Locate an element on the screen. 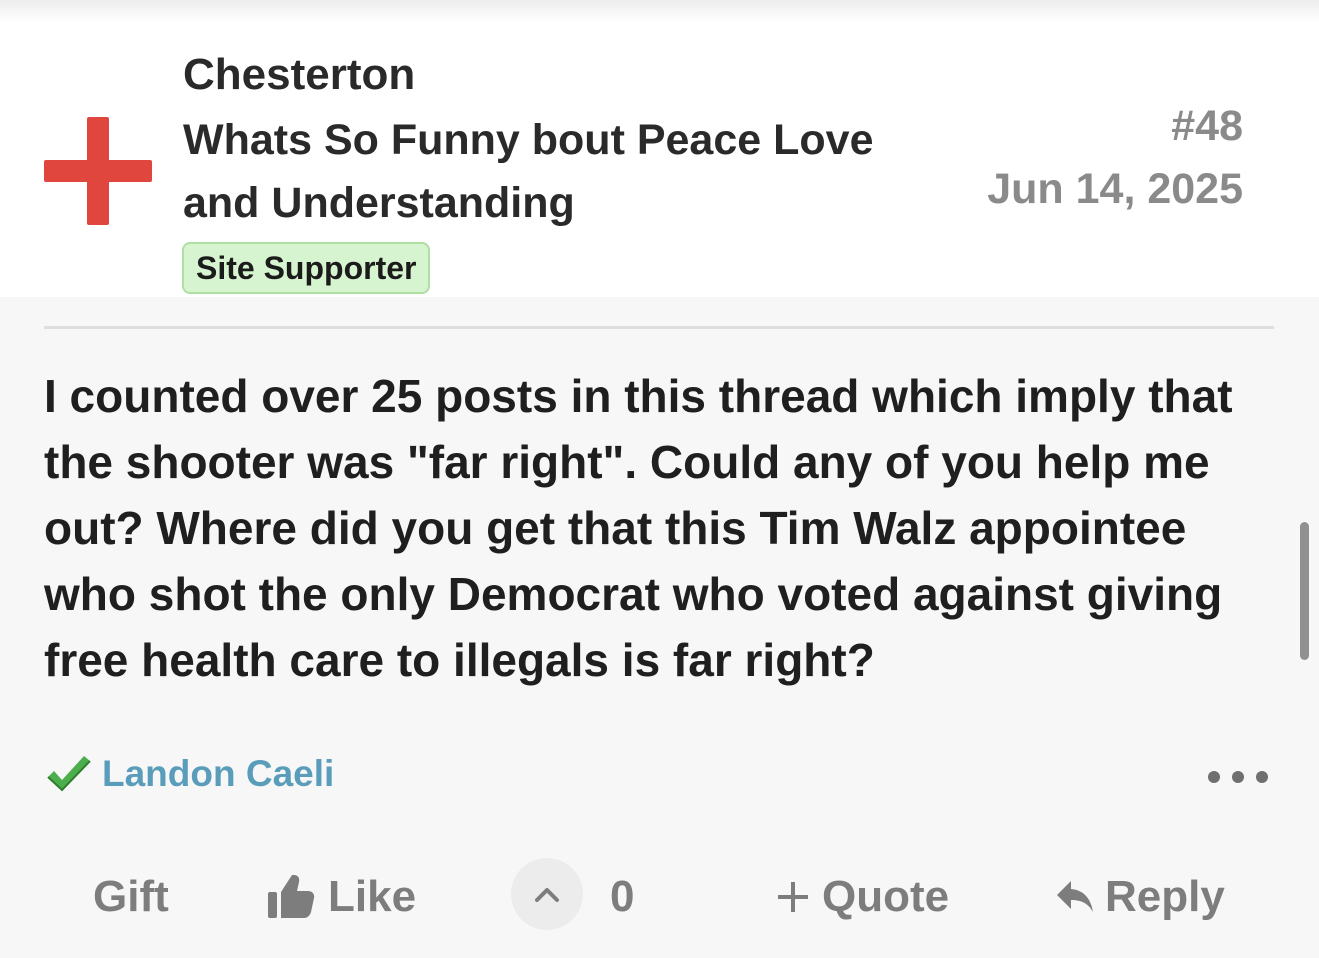 The width and height of the screenshot is (1319, 958). reaction-summary: Landon Caeli is located at coordinates (189, 774).